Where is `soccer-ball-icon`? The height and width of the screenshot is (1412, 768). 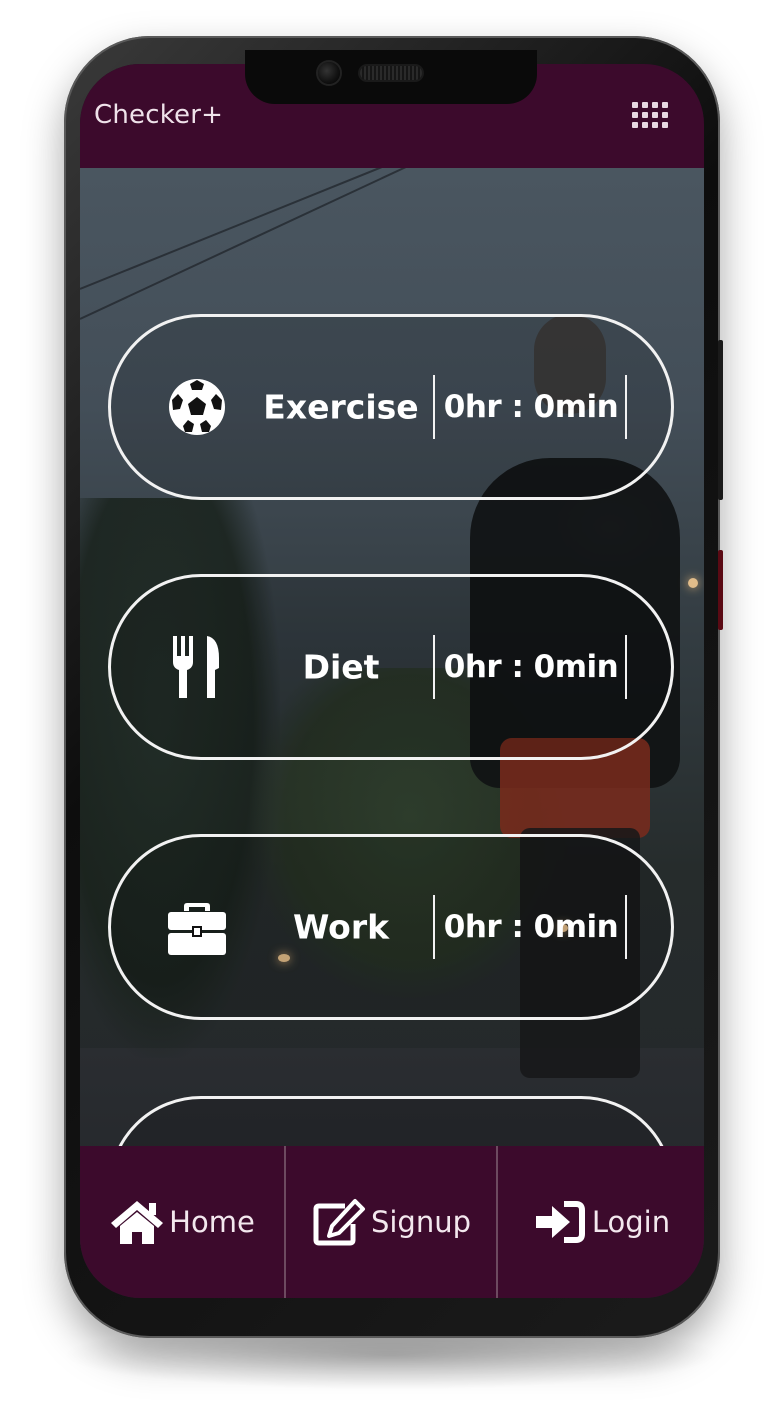 soccer-ball-icon is located at coordinates (197, 407).